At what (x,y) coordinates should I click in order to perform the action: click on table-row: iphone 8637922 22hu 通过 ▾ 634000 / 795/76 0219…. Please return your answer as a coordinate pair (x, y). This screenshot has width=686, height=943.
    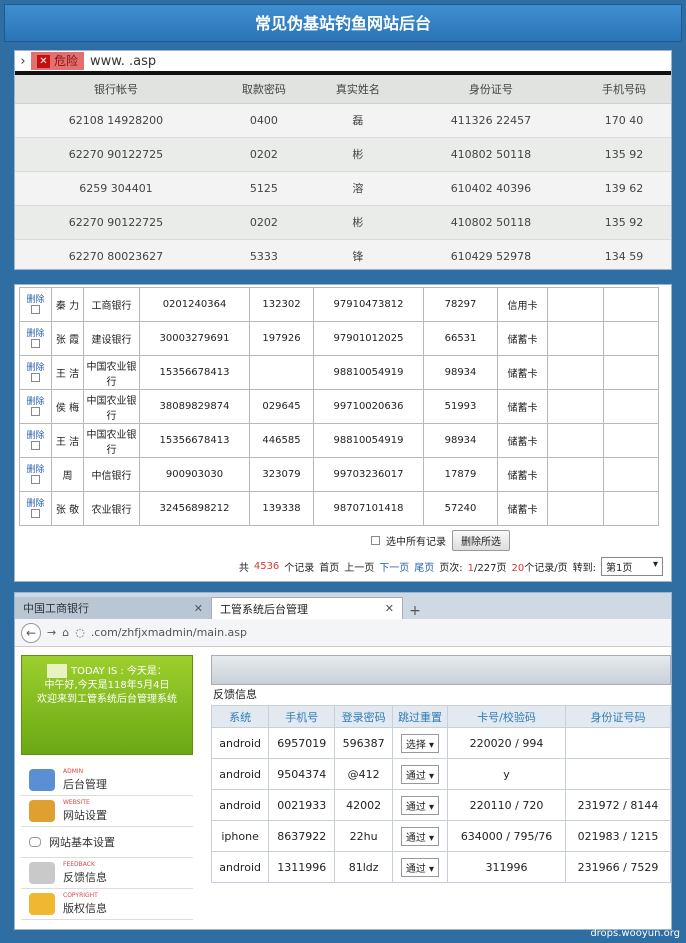
    Looking at the image, I should click on (440, 836).